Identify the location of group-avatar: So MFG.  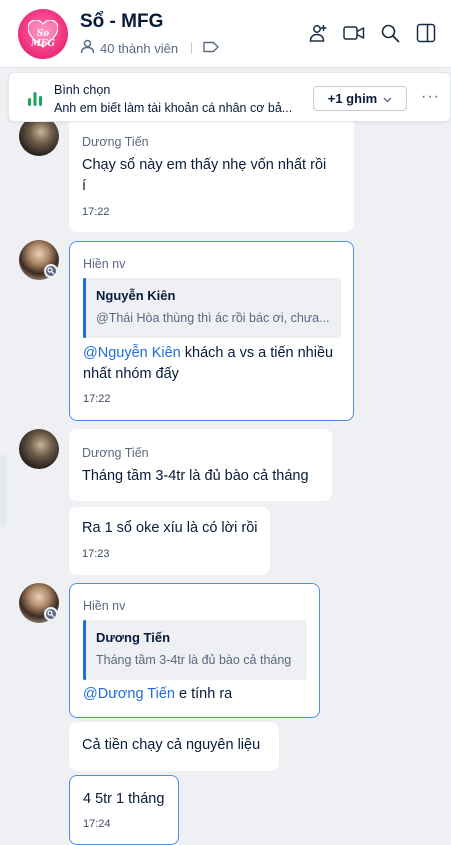
(43, 34).